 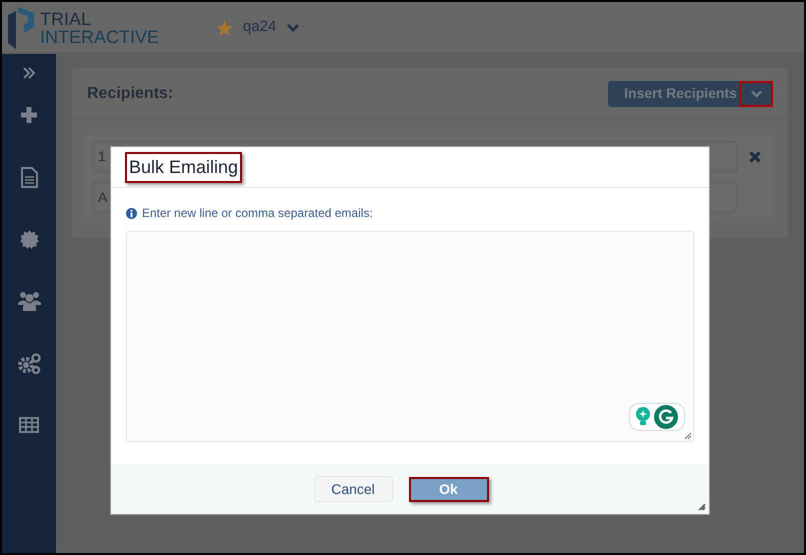 What do you see at coordinates (66, 19) in the screenshot?
I see `logo-text: TRIAL` at bounding box center [66, 19].